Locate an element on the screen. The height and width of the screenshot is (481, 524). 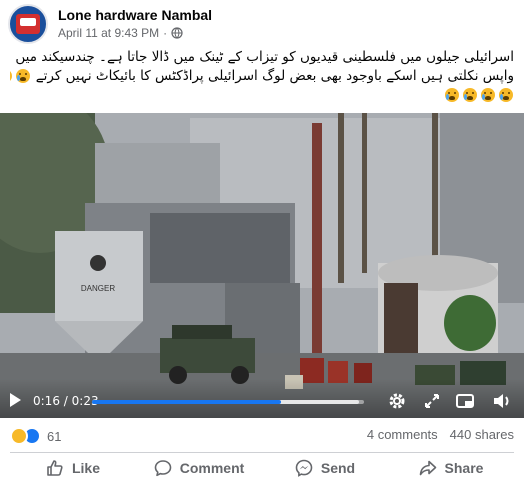
stats-right: 4 comments 440 shares is located at coordinates (440, 434).